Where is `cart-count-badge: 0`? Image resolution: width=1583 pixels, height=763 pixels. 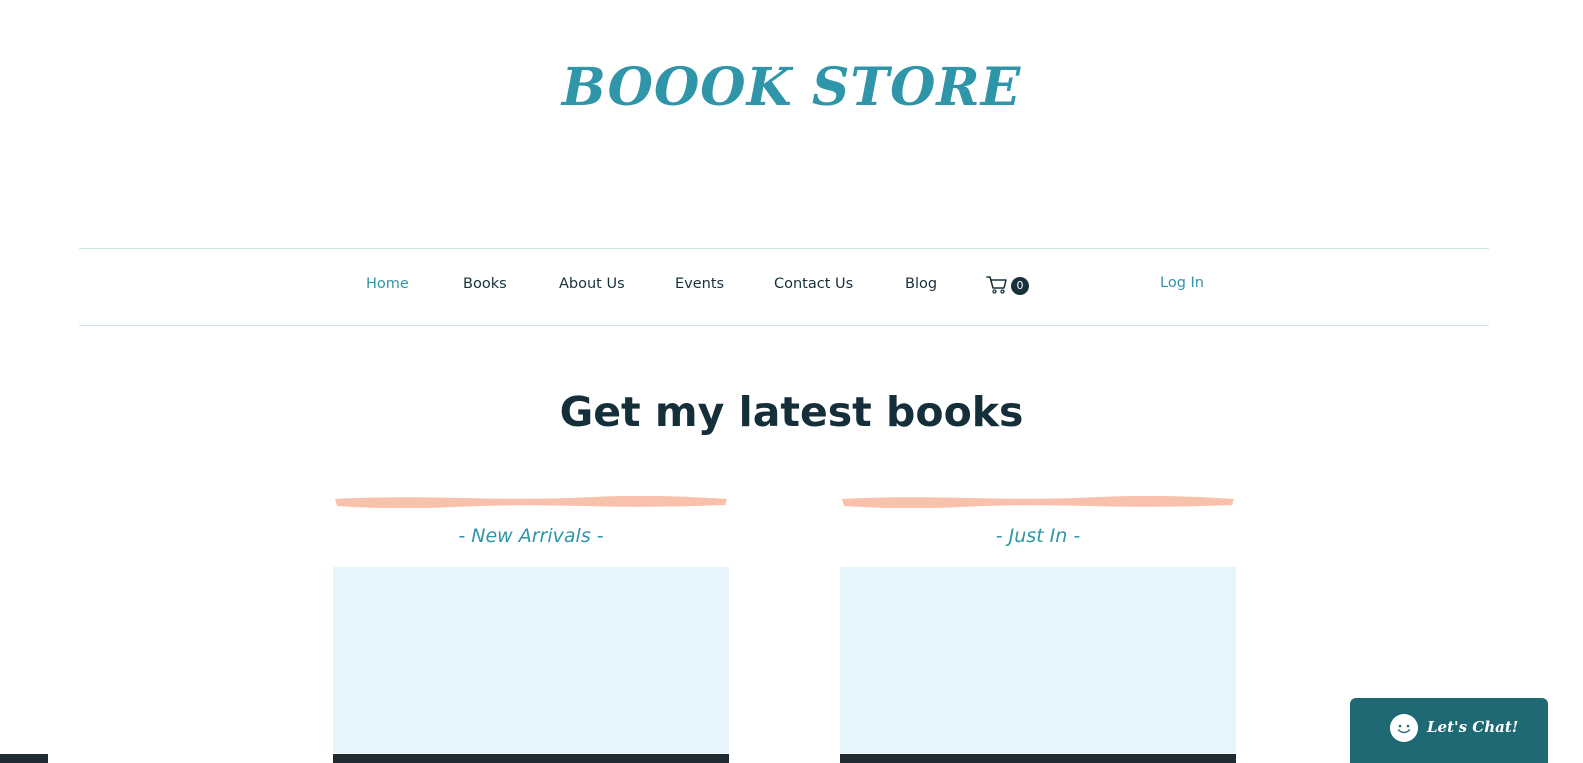
cart-count-badge: 0 is located at coordinates (1020, 286).